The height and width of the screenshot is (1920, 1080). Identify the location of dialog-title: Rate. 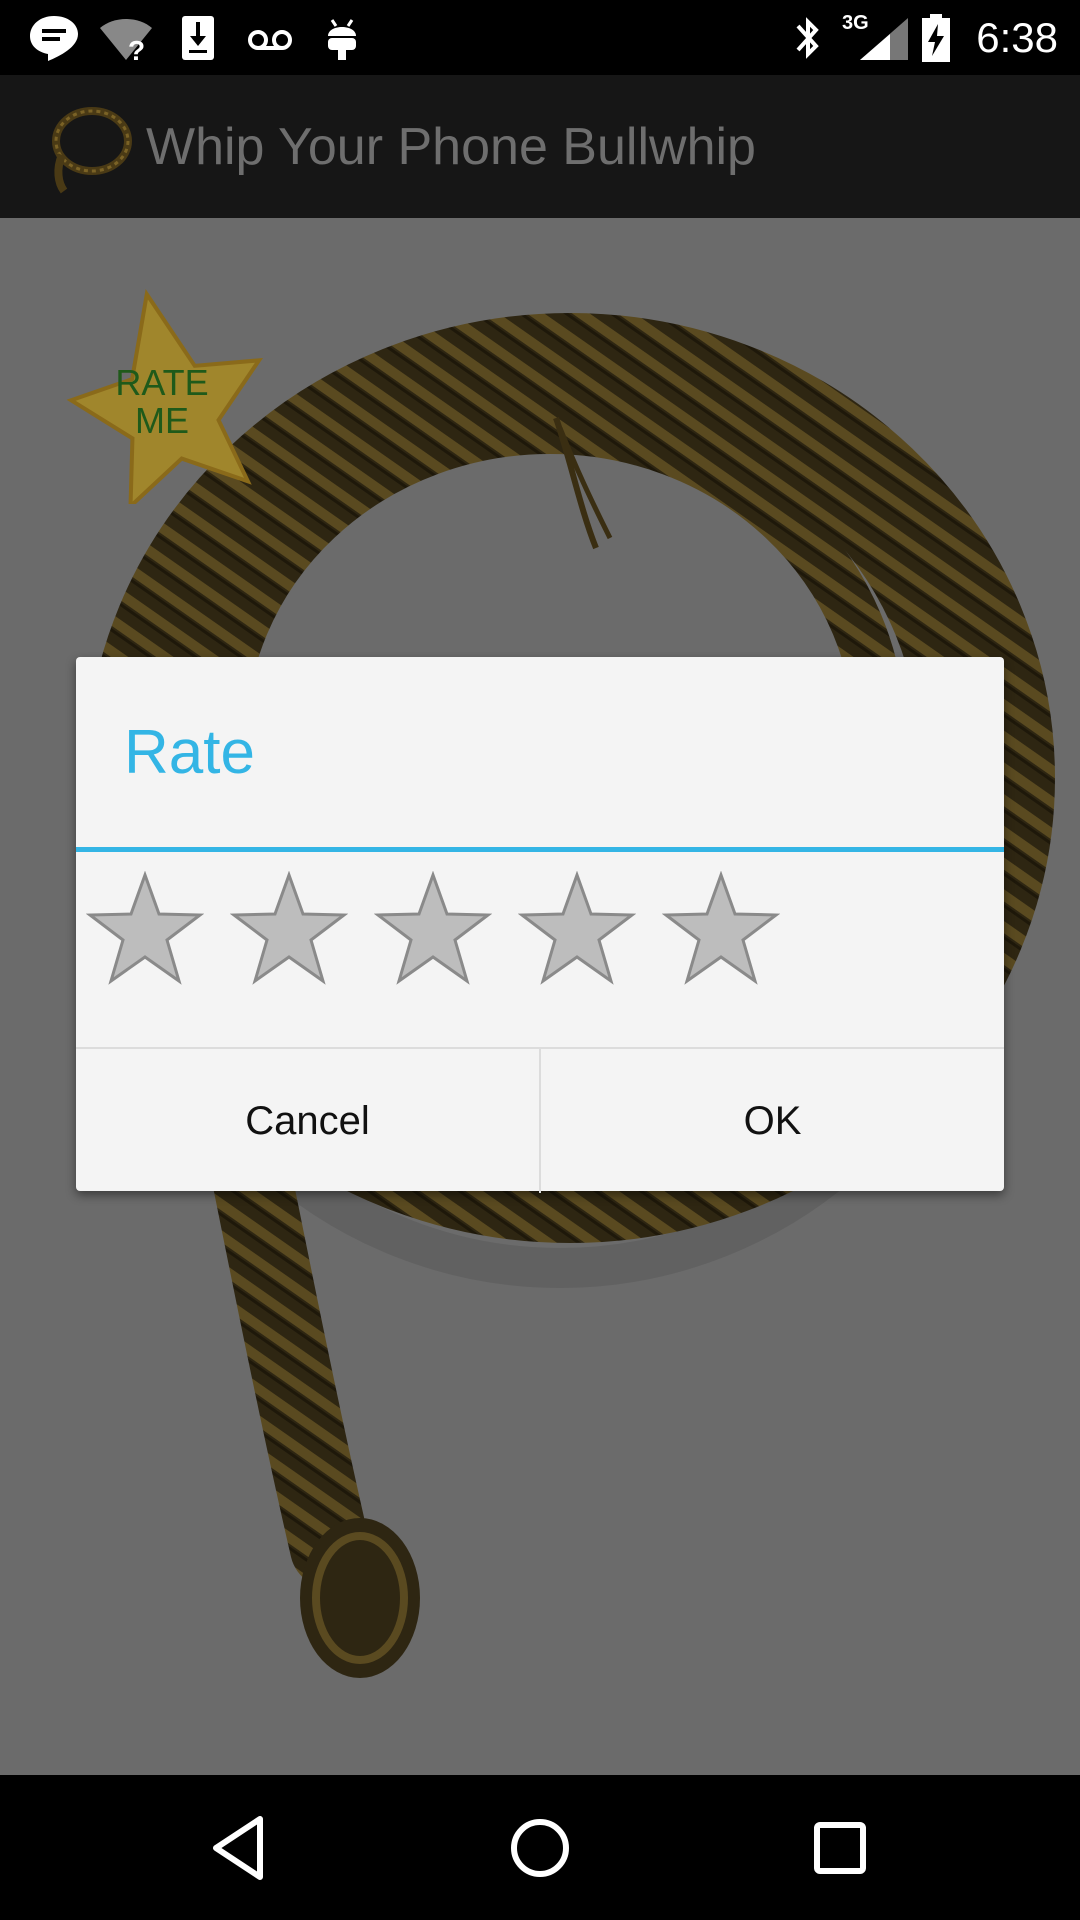
(189, 752).